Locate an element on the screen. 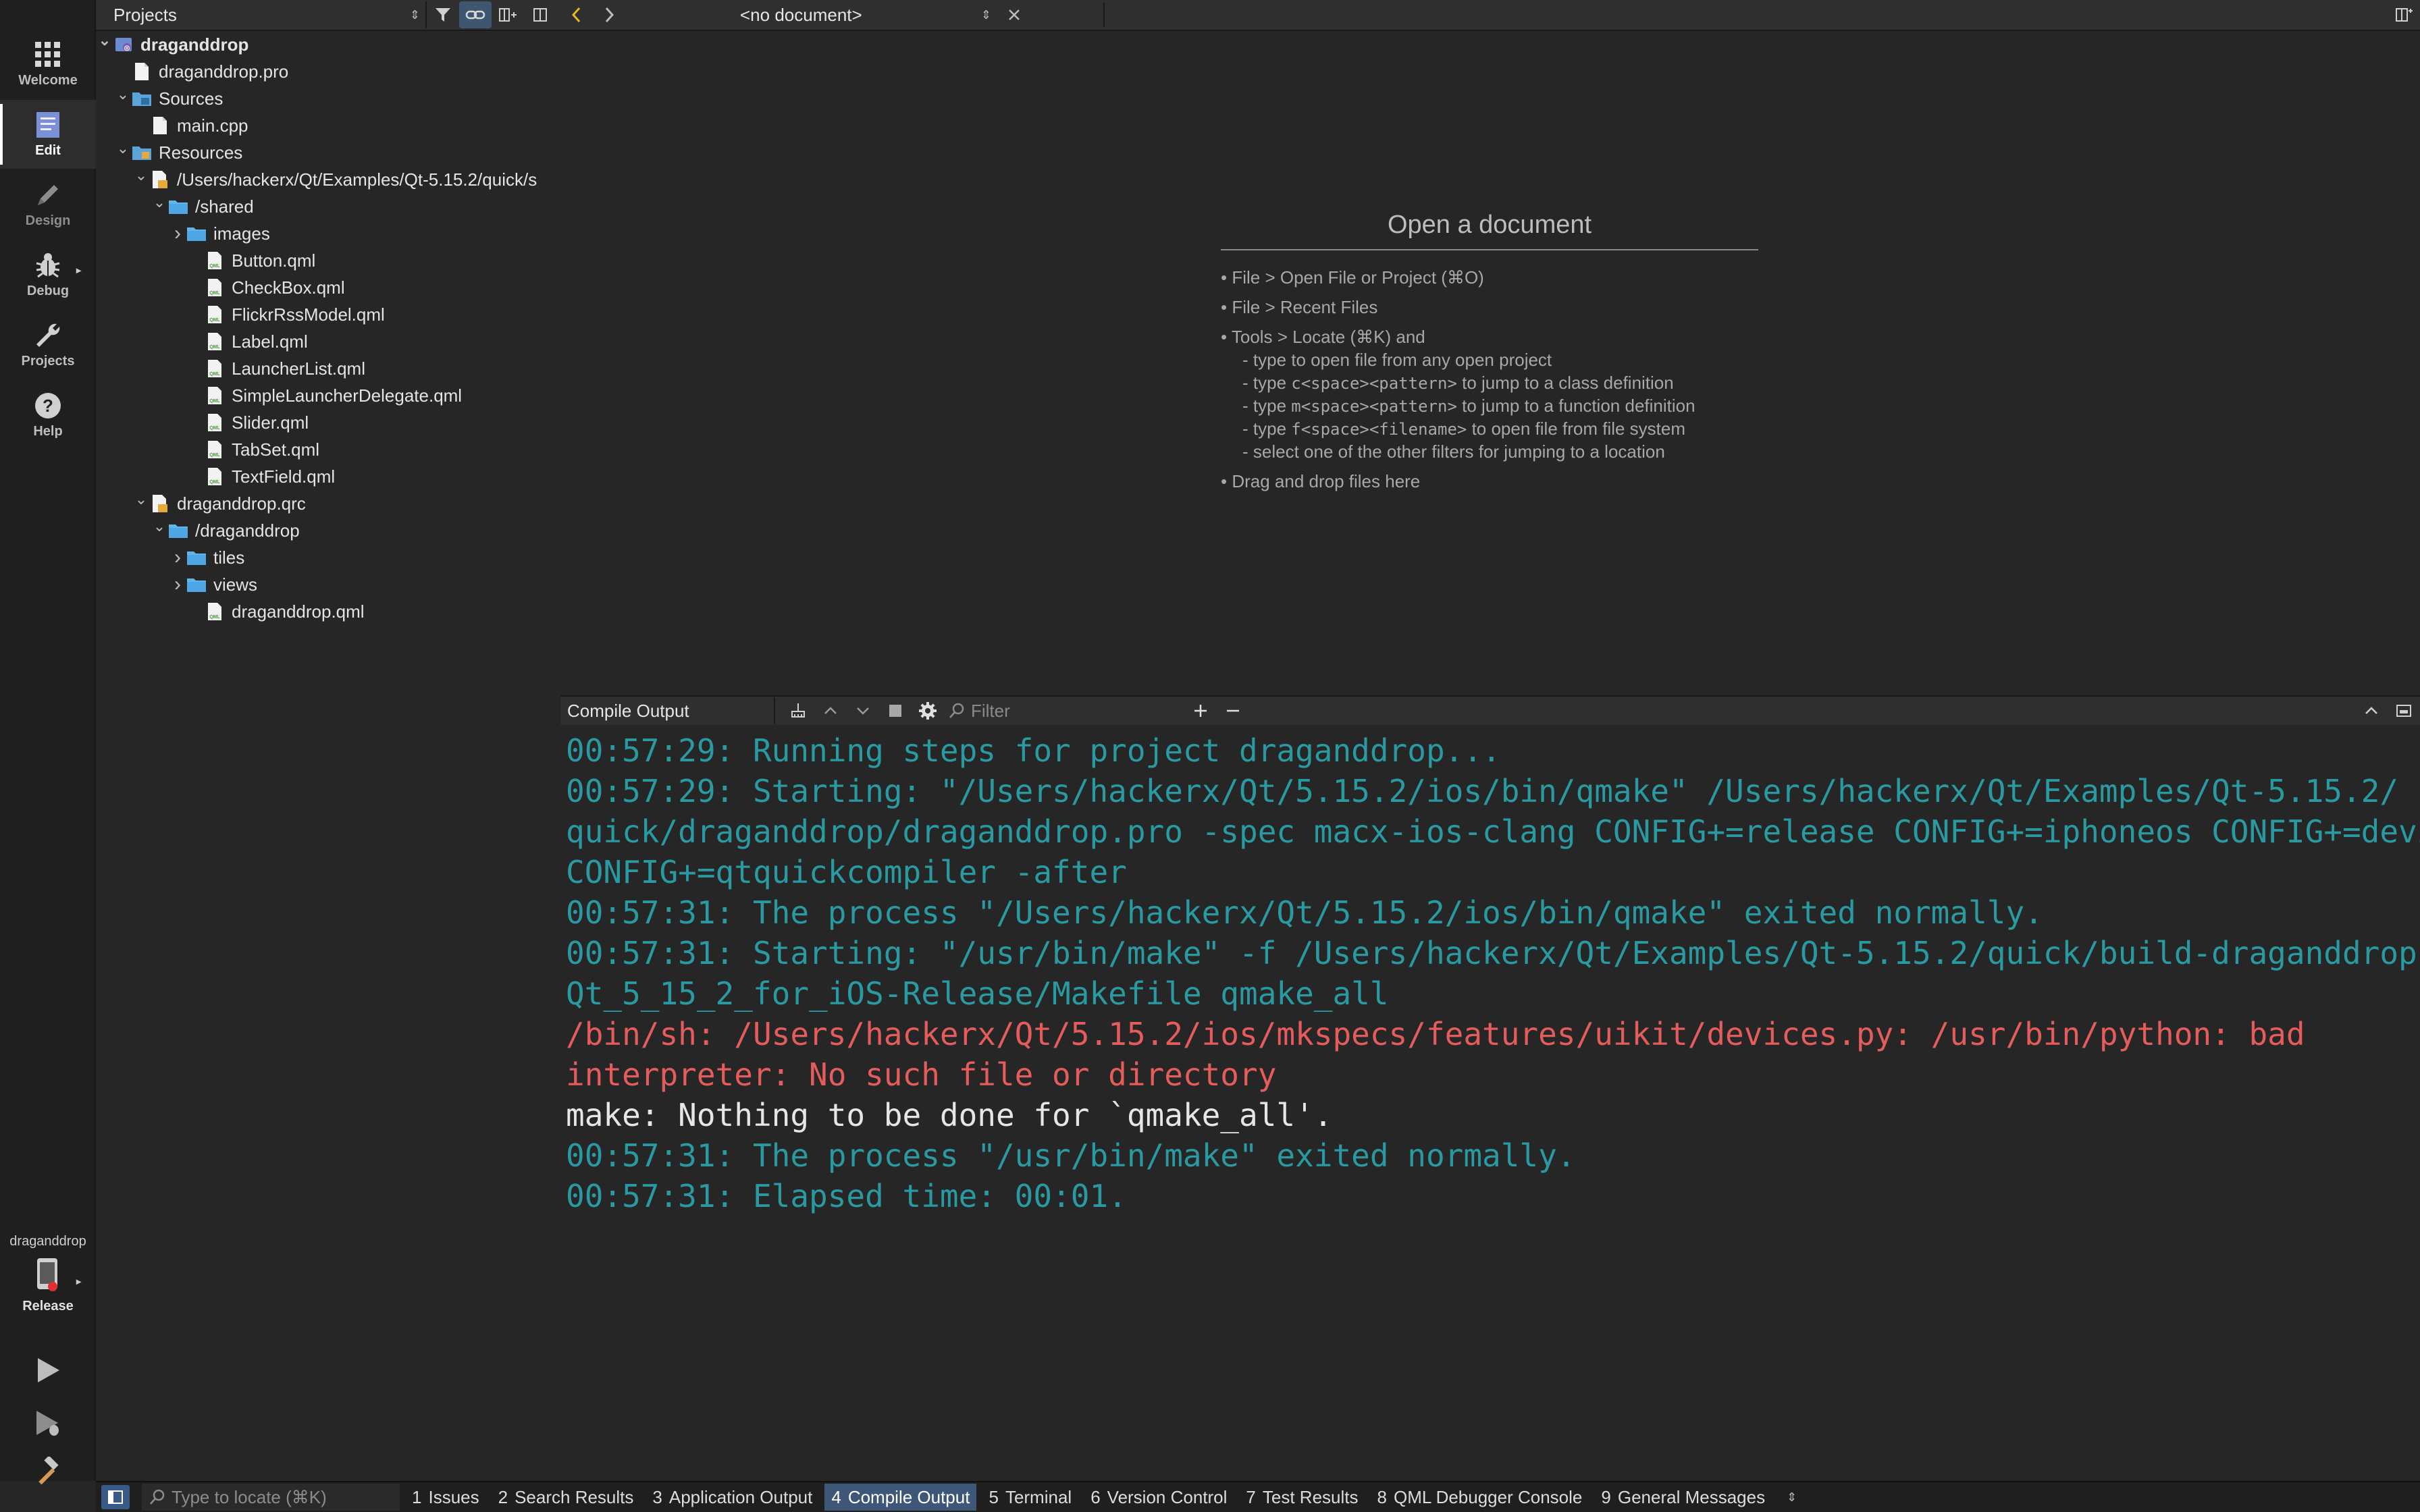 The width and height of the screenshot is (2420, 1512). hide-pane-button is located at coordinates (2404, 711).